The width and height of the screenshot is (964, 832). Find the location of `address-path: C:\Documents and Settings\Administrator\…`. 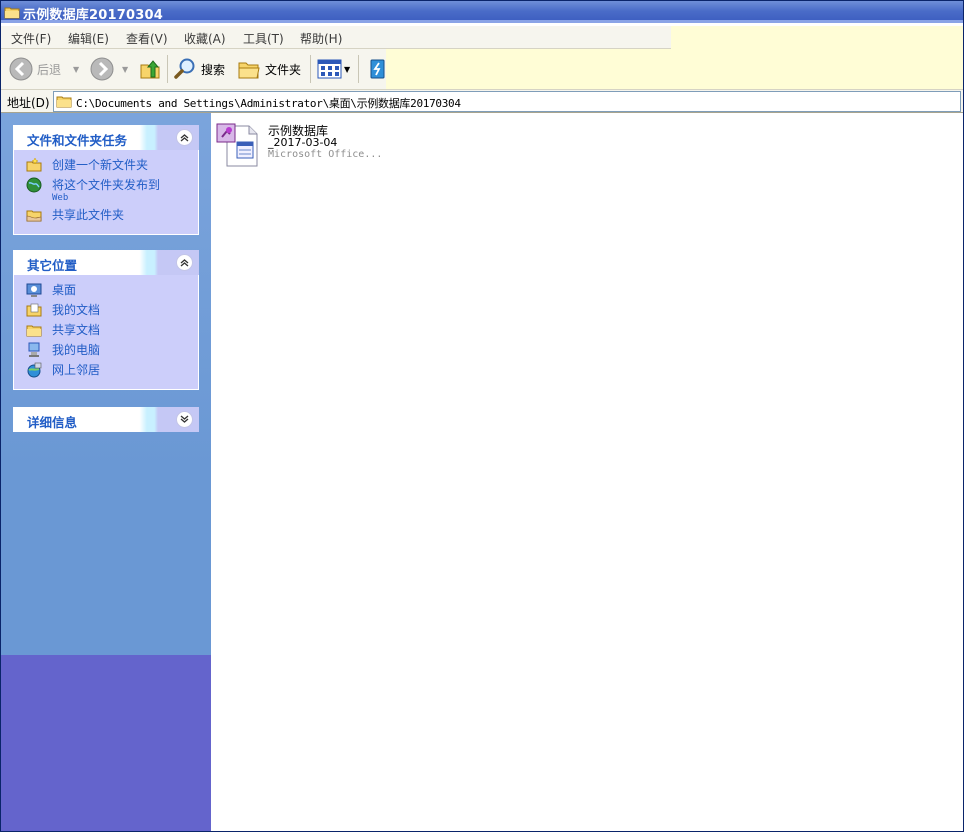

address-path: C:\Documents and Settings\Administrator\… is located at coordinates (268, 103).